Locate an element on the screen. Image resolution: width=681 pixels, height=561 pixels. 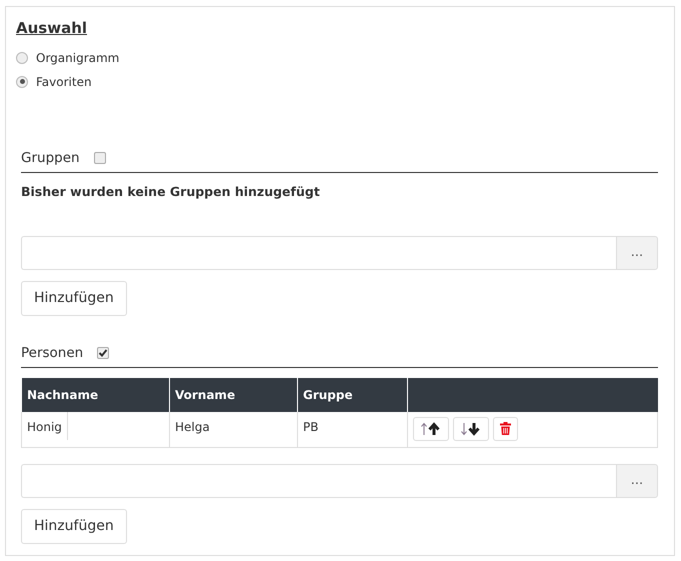
column-header: Gruppe is located at coordinates (353, 395).